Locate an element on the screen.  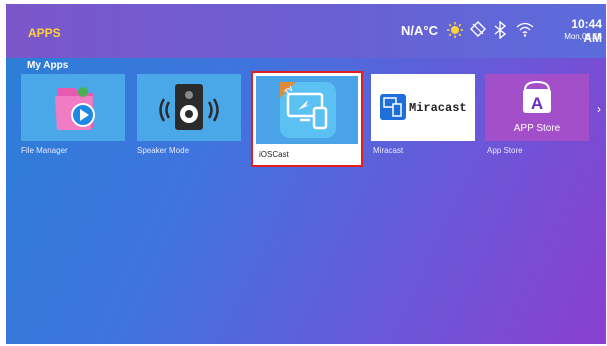
app-tile-ioscast: TV iOSCast is located at coordinates (307, 119).